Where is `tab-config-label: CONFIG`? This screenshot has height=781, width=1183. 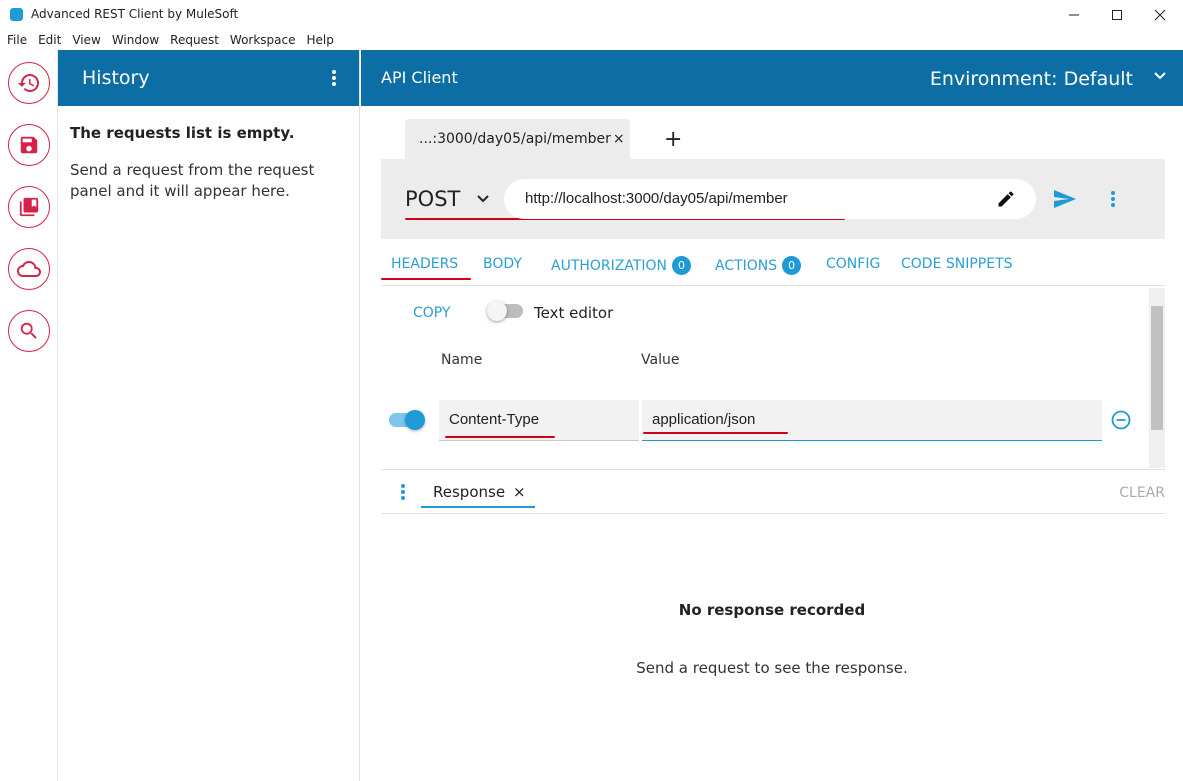
tab-config-label: CONFIG is located at coordinates (853, 264).